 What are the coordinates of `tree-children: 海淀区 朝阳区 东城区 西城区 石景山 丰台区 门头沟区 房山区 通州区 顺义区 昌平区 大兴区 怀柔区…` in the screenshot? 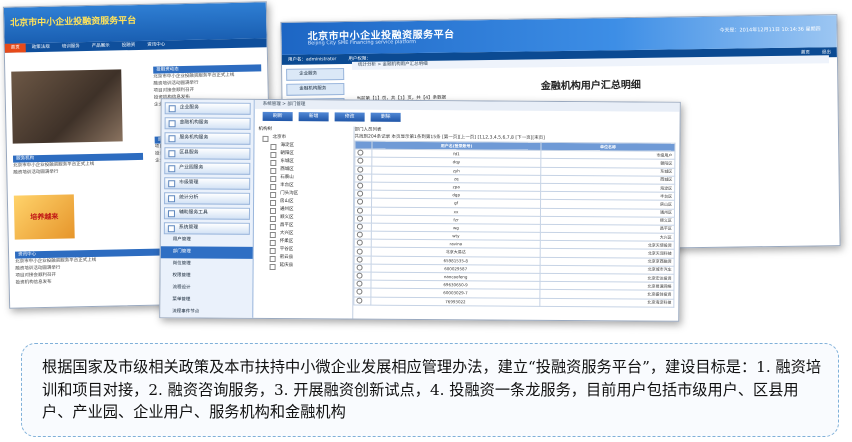 It's located at (306, 206).